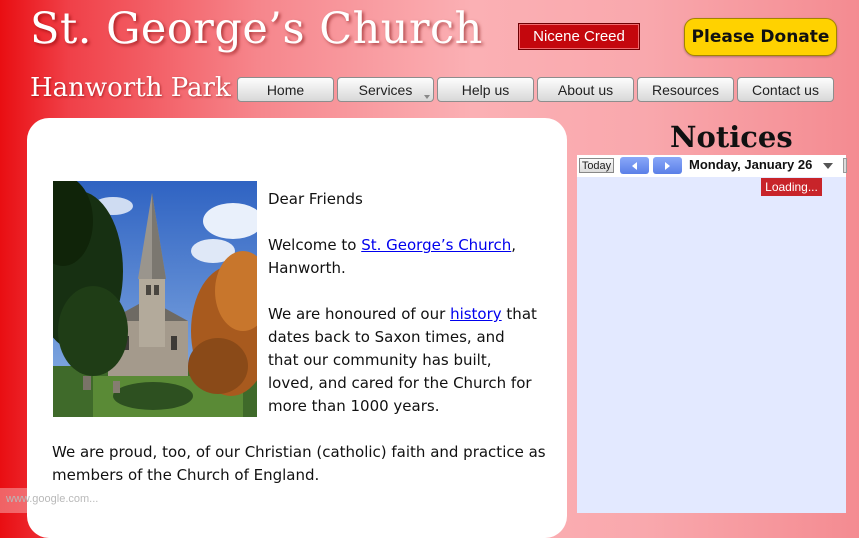  I want to click on submenu-caret-icon, so click(427, 97).